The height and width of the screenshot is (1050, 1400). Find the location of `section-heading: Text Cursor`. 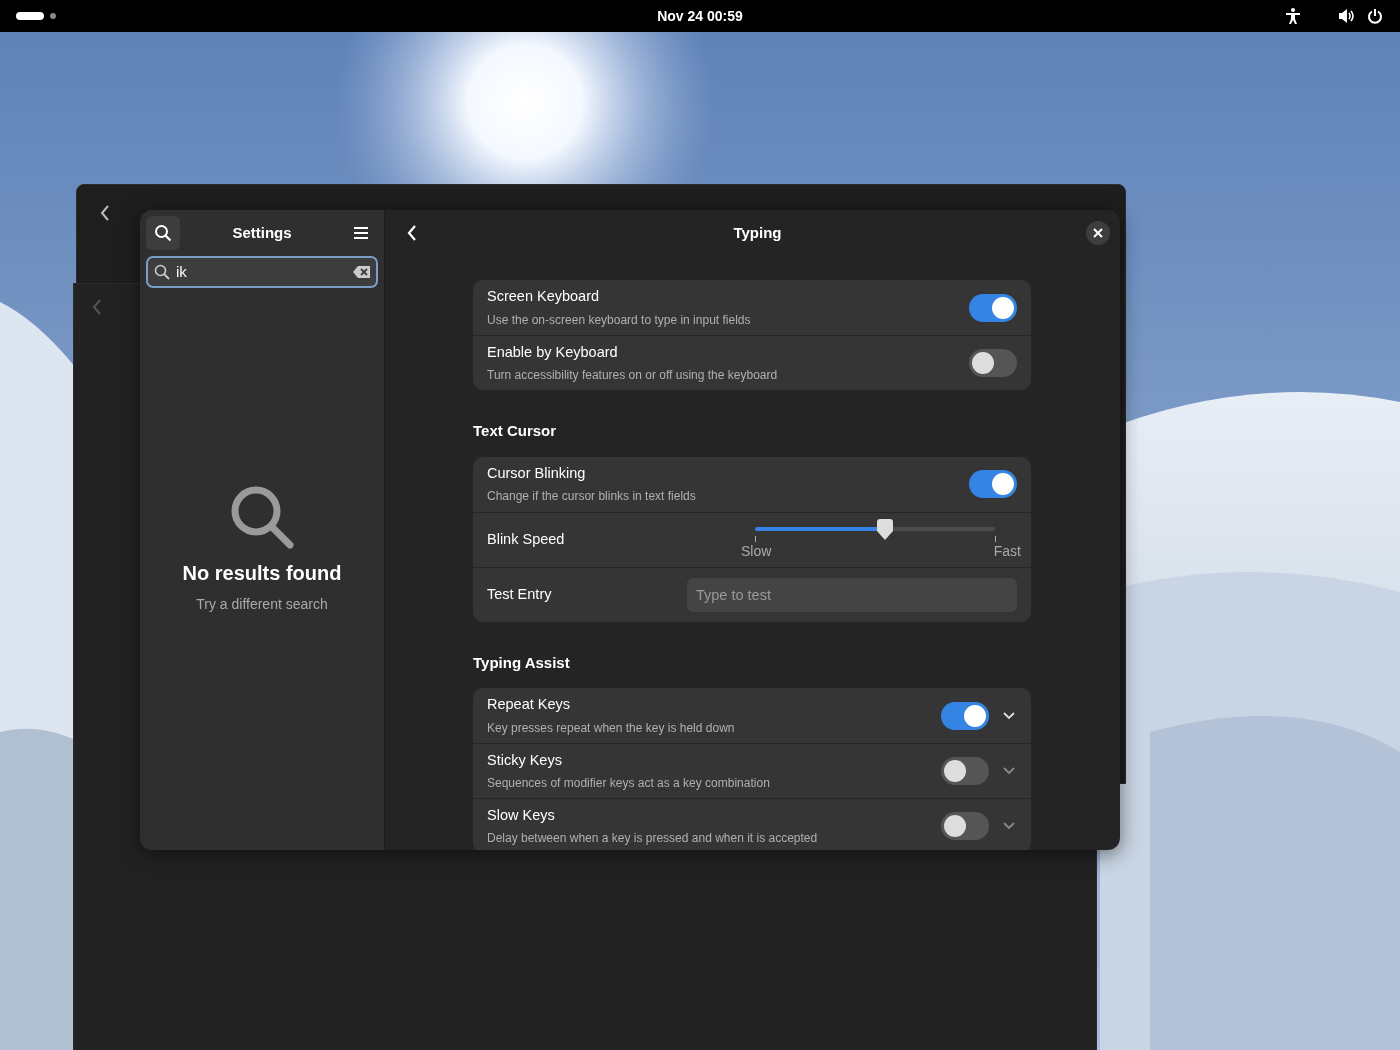

section-heading: Text Cursor is located at coordinates (515, 431).